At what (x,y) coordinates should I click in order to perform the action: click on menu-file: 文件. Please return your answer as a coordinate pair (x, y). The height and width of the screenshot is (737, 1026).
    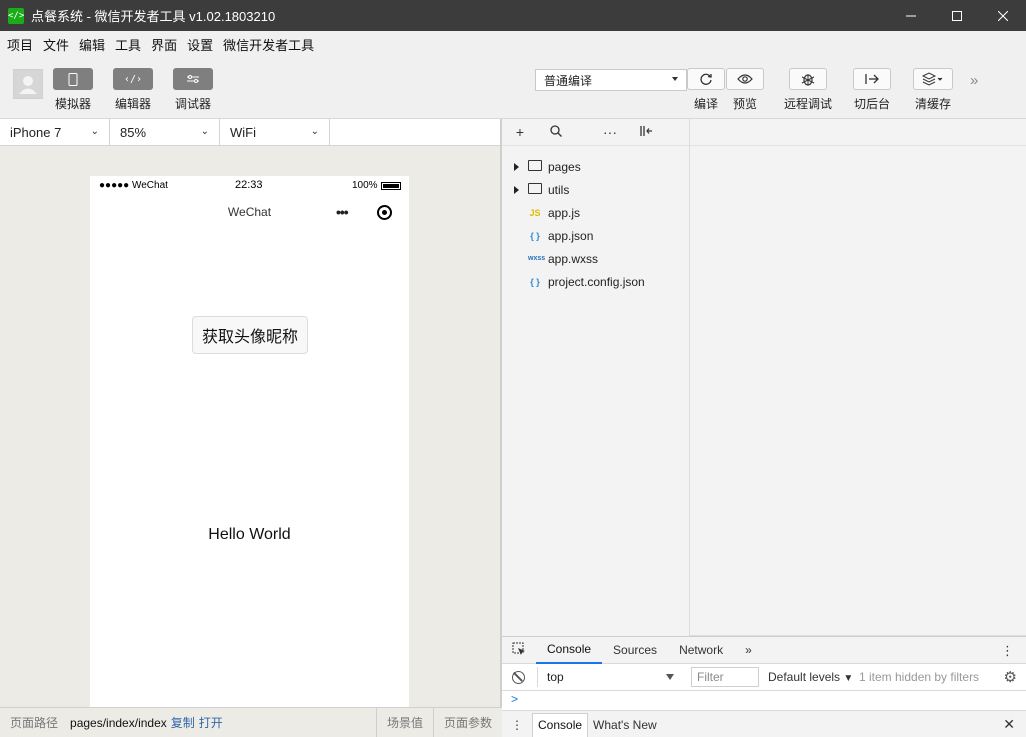
    Looking at the image, I should click on (56, 44).